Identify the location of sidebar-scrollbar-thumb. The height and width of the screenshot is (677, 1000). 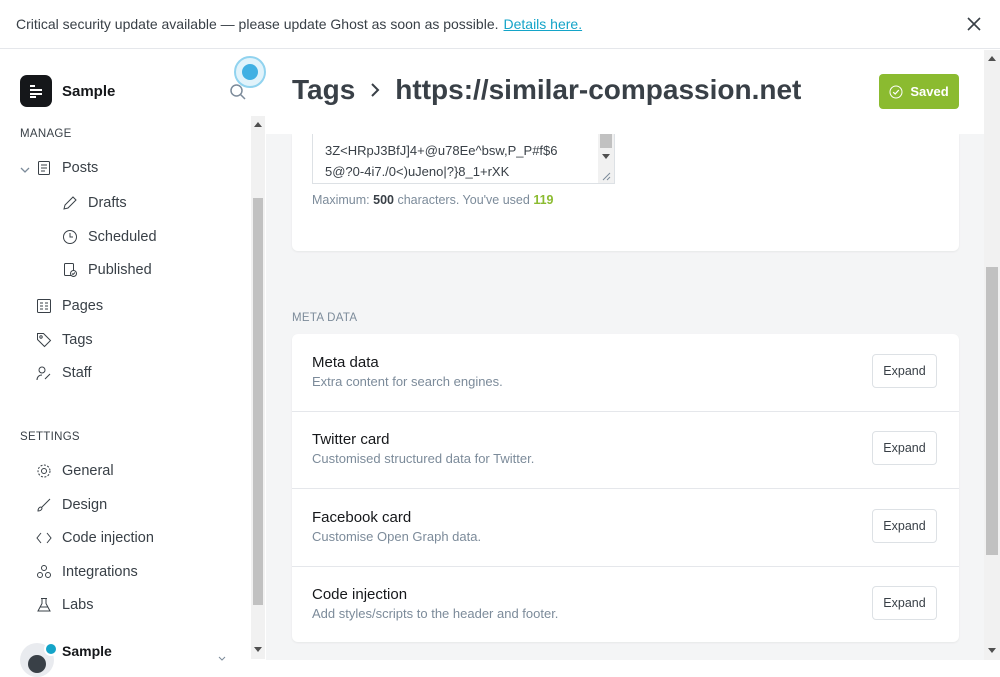
(258, 401).